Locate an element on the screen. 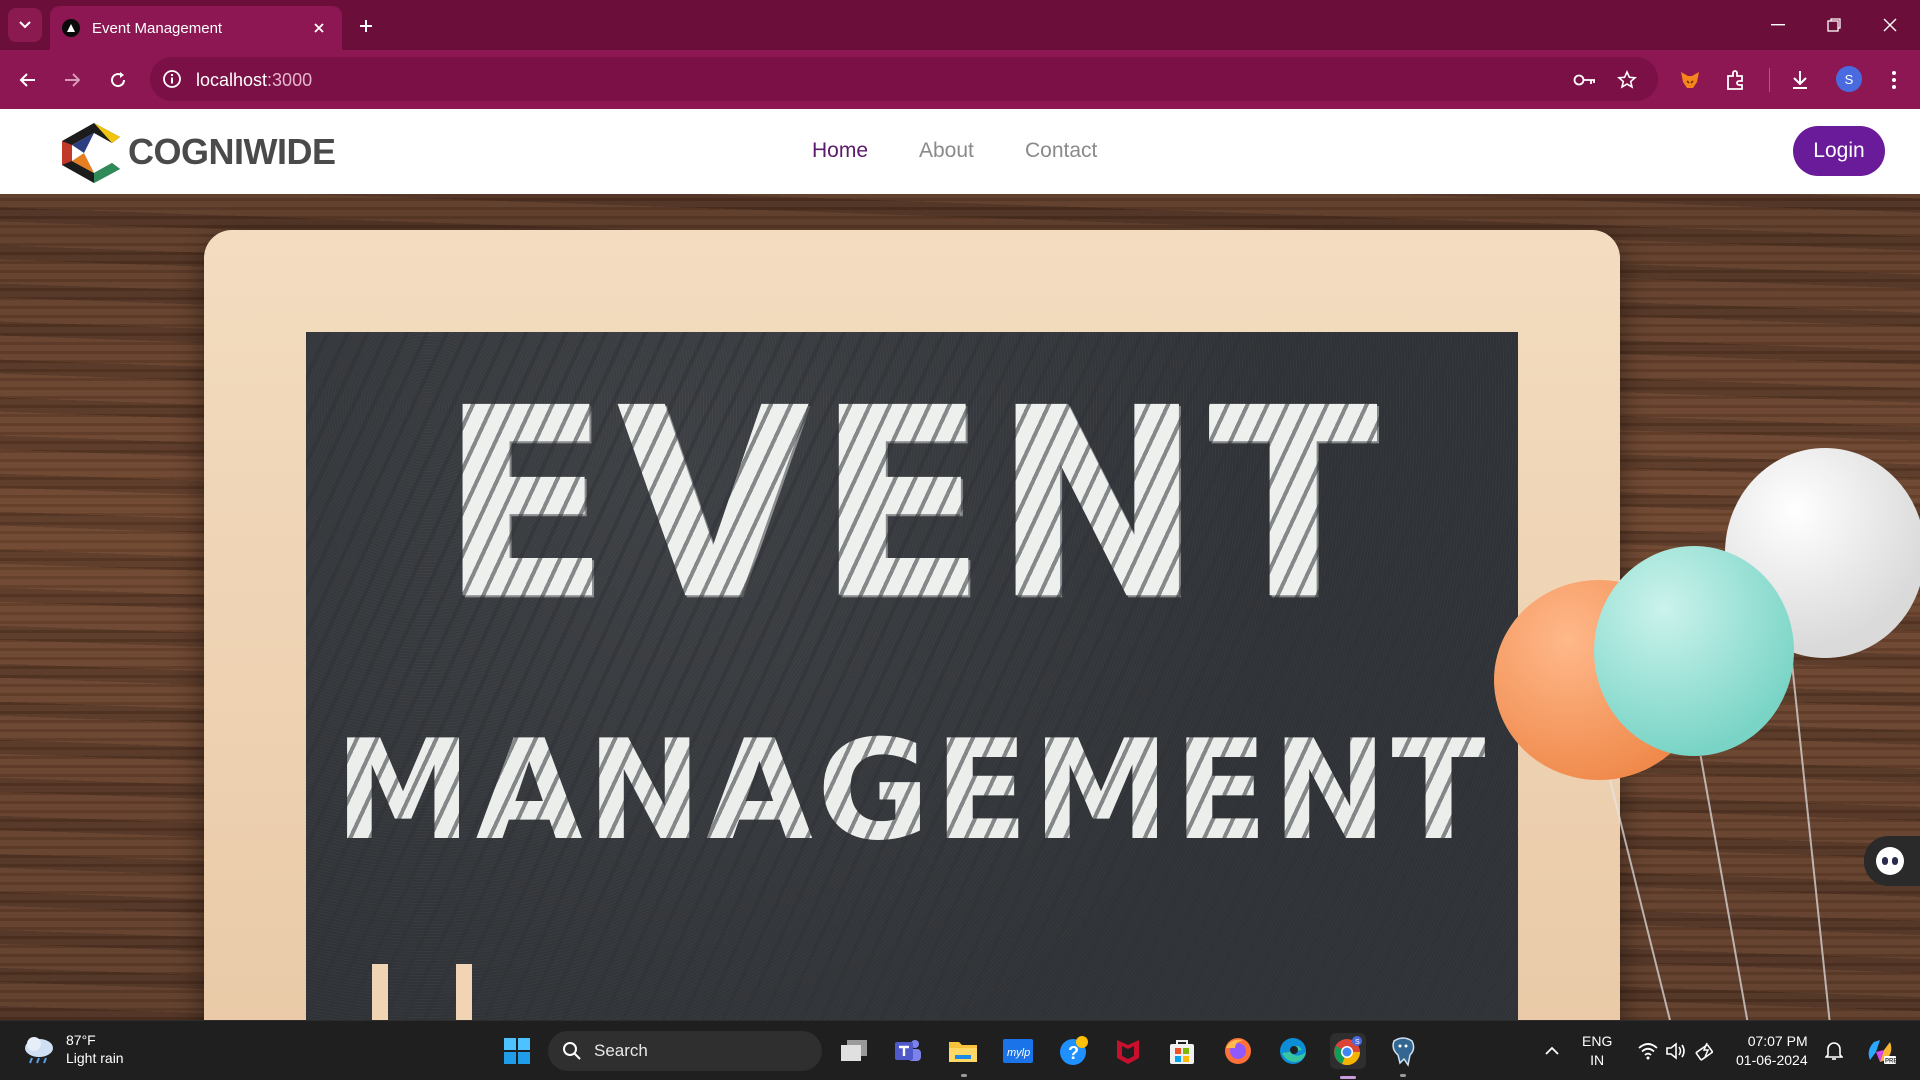 The image size is (1920, 1080). clock-time: 07:07 PM is located at coordinates (1777, 1041).